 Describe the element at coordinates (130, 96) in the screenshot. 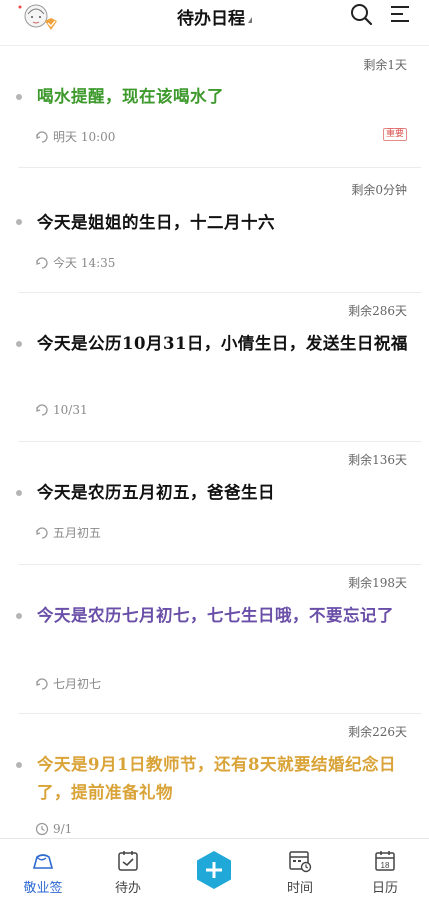

I see `item-text: 喝水提醒，现在该喝水了` at that location.